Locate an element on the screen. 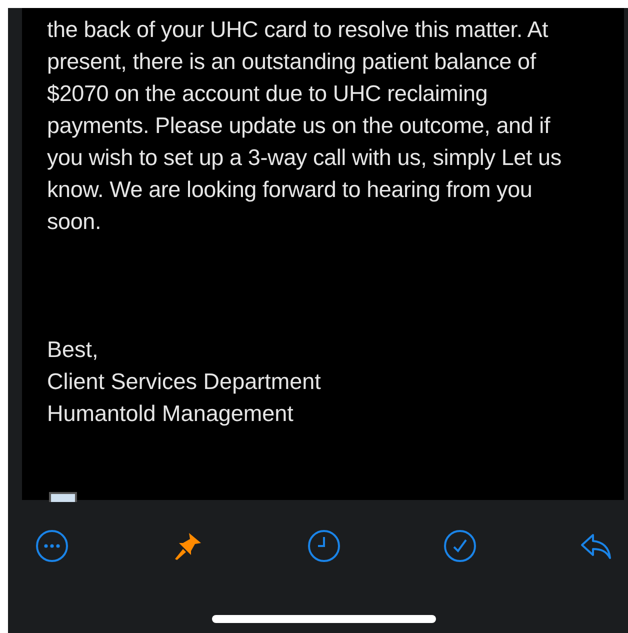 The height and width of the screenshot is (633, 628). attachment-icon is located at coordinates (63, 497).